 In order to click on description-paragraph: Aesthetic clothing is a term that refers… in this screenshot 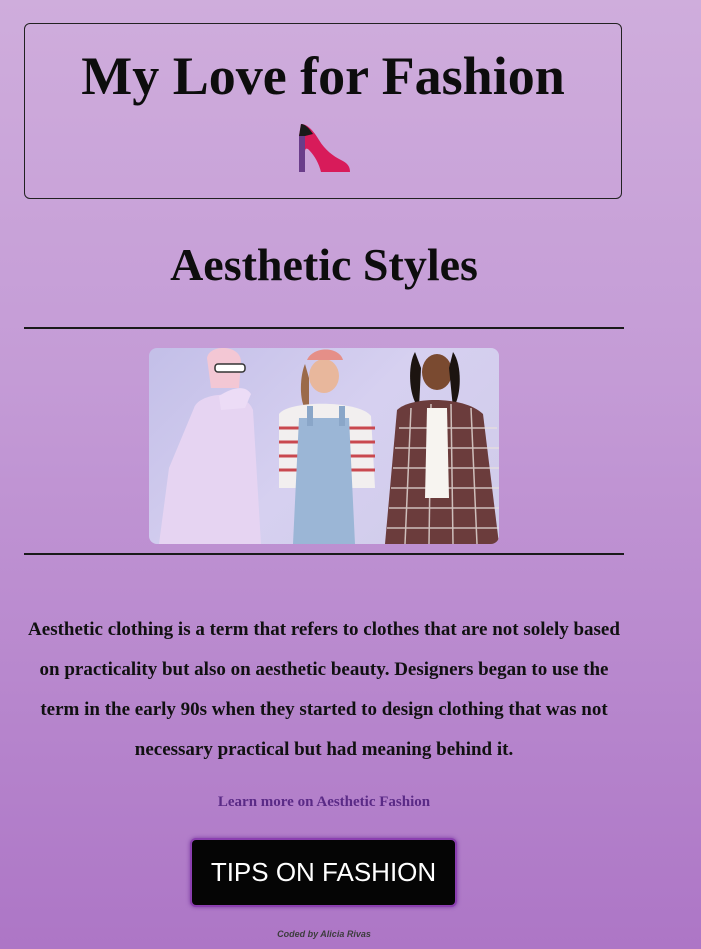, I will do `click(324, 689)`.